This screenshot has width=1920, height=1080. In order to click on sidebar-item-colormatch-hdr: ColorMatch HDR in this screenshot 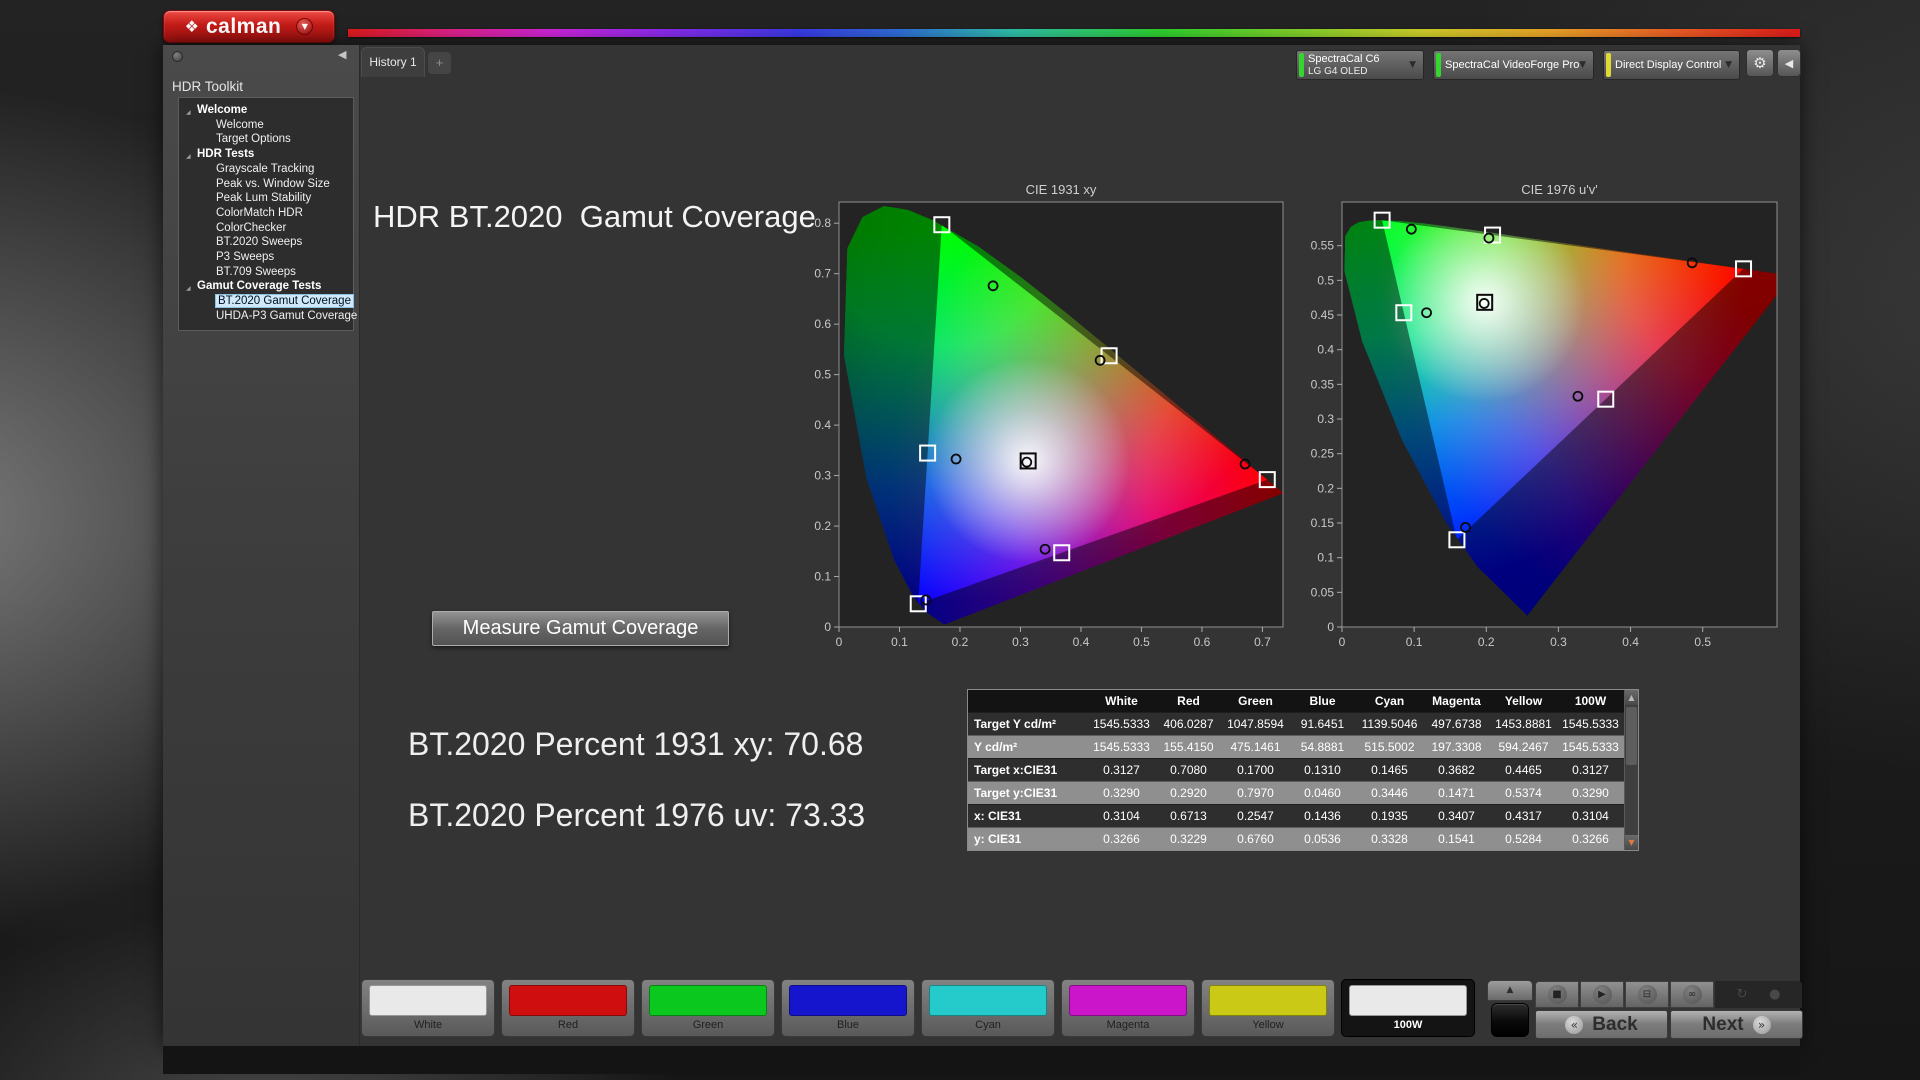, I will do `click(266, 213)`.